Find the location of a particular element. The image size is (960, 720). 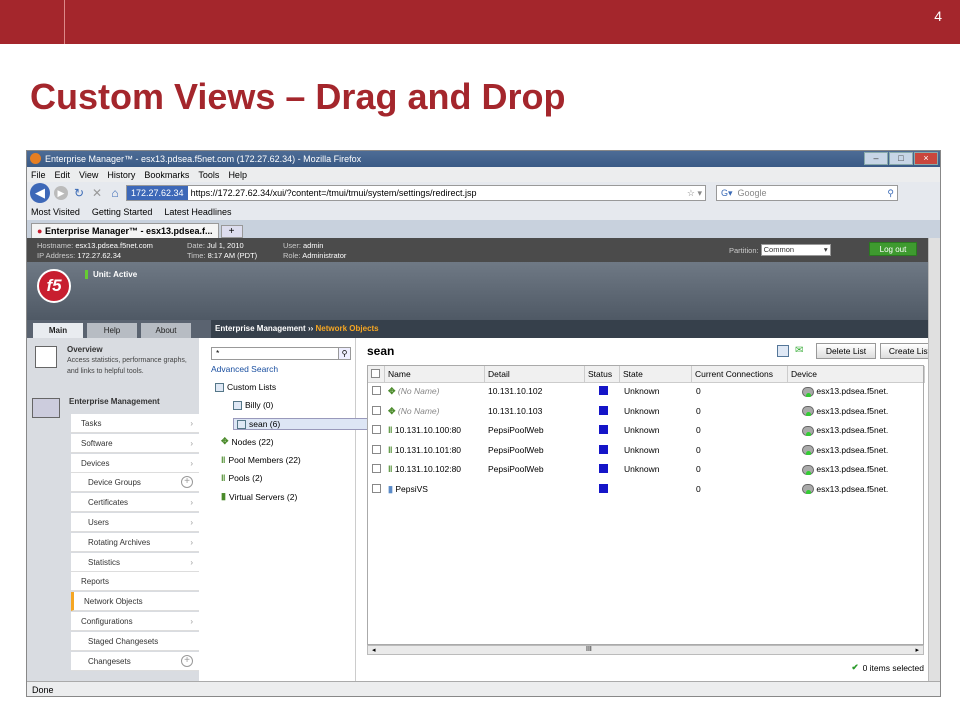

delete-list-button: Delete List is located at coordinates (846, 351).